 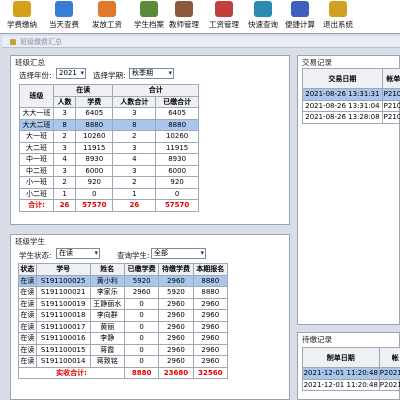 What do you see at coordinates (109, 124) in the screenshot?
I see `table-row: 大大二班 8 8880 8 8880` at bounding box center [109, 124].